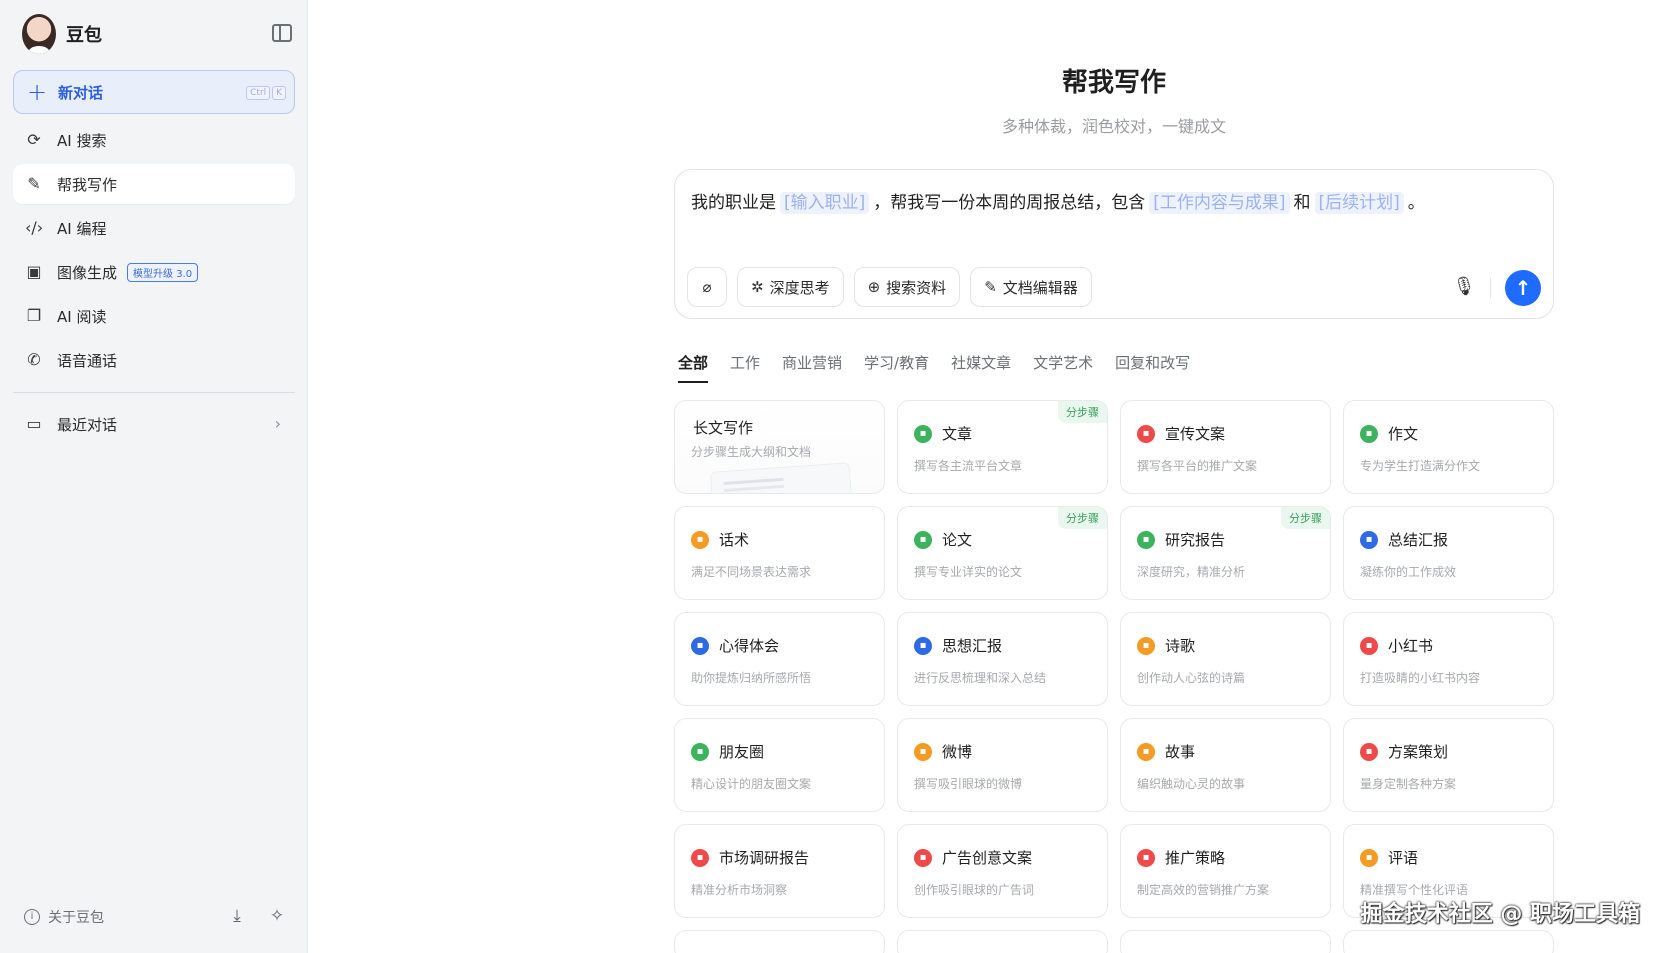  Describe the element at coordinates (1002, 765) in the screenshot. I see `template-card: ▪ 微博撰写吸引眼球的微博` at that location.